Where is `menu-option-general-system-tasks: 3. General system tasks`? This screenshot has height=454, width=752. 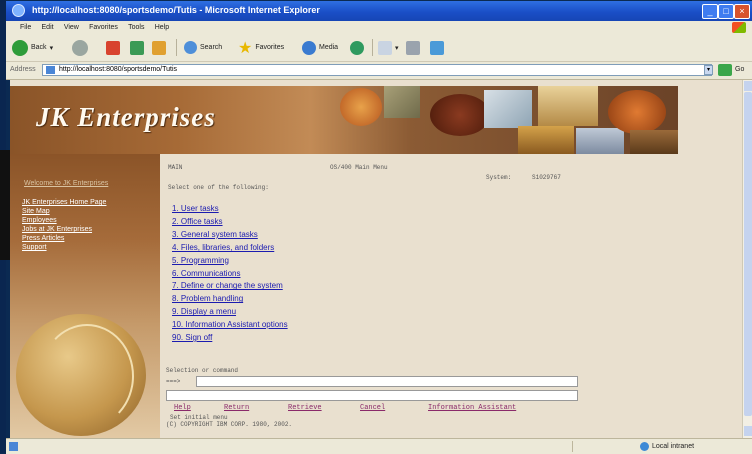 menu-option-general-system-tasks: 3. General system tasks is located at coordinates (230, 235).